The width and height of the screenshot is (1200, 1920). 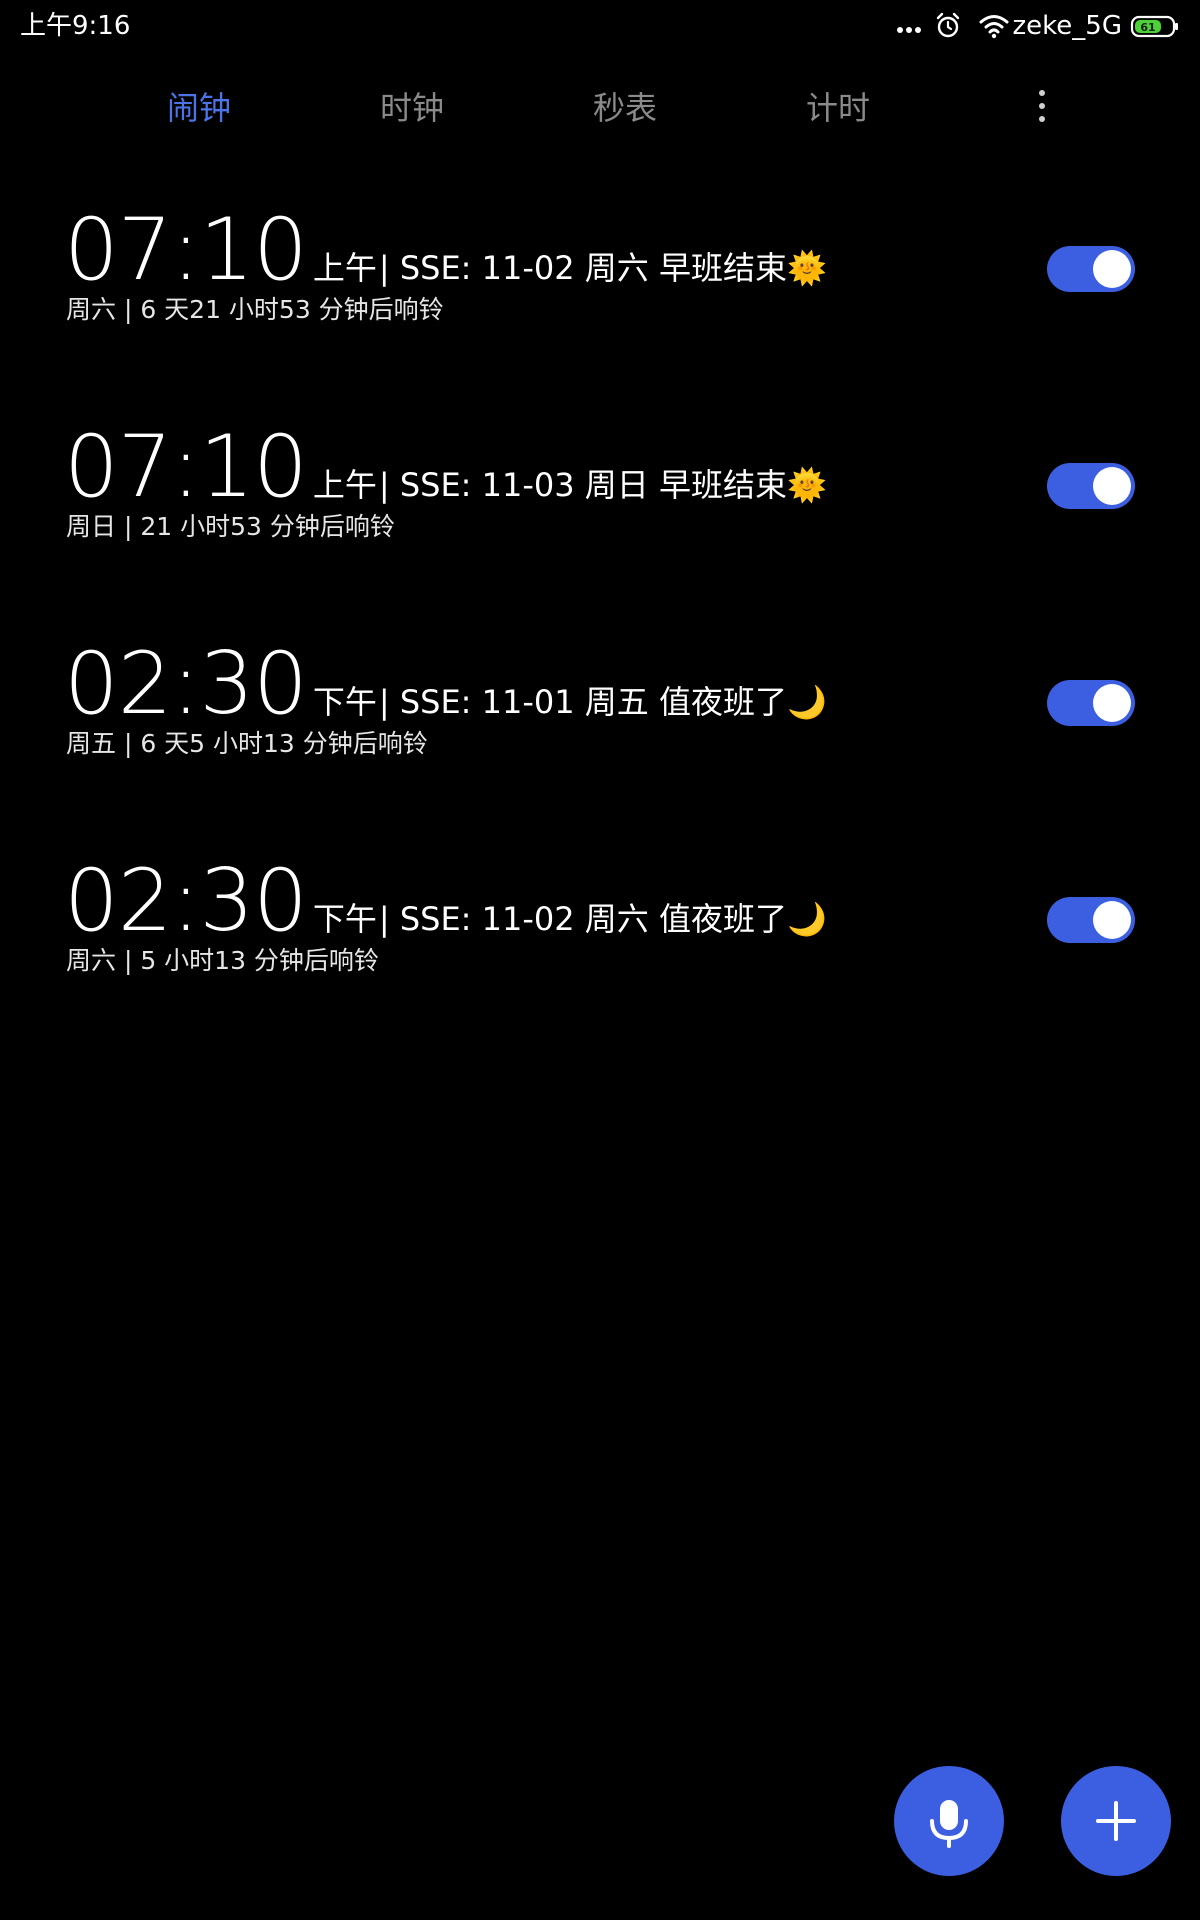 What do you see at coordinates (222, 960) in the screenshot?
I see `alarm-subtitle: 周六 | 5 小时13 分钟后响铃` at bounding box center [222, 960].